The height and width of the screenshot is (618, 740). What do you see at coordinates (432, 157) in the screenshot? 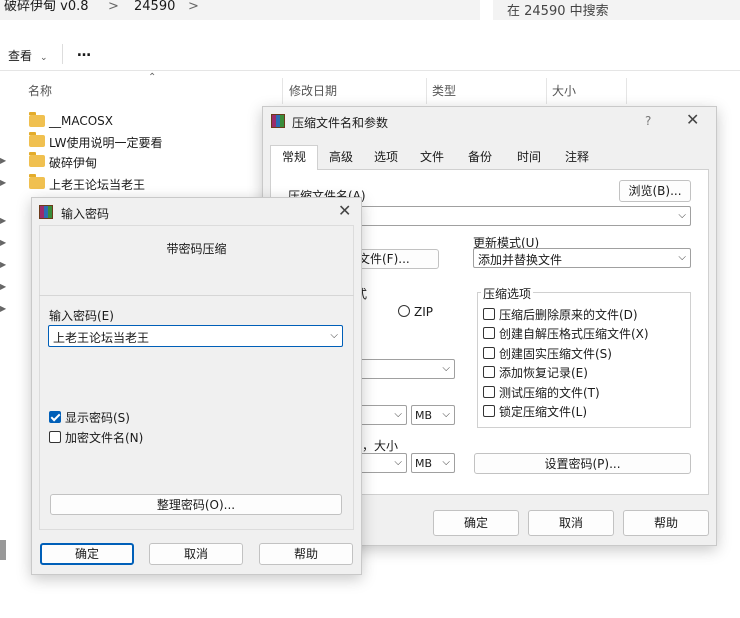
I see `tab-files: 文件` at bounding box center [432, 157].